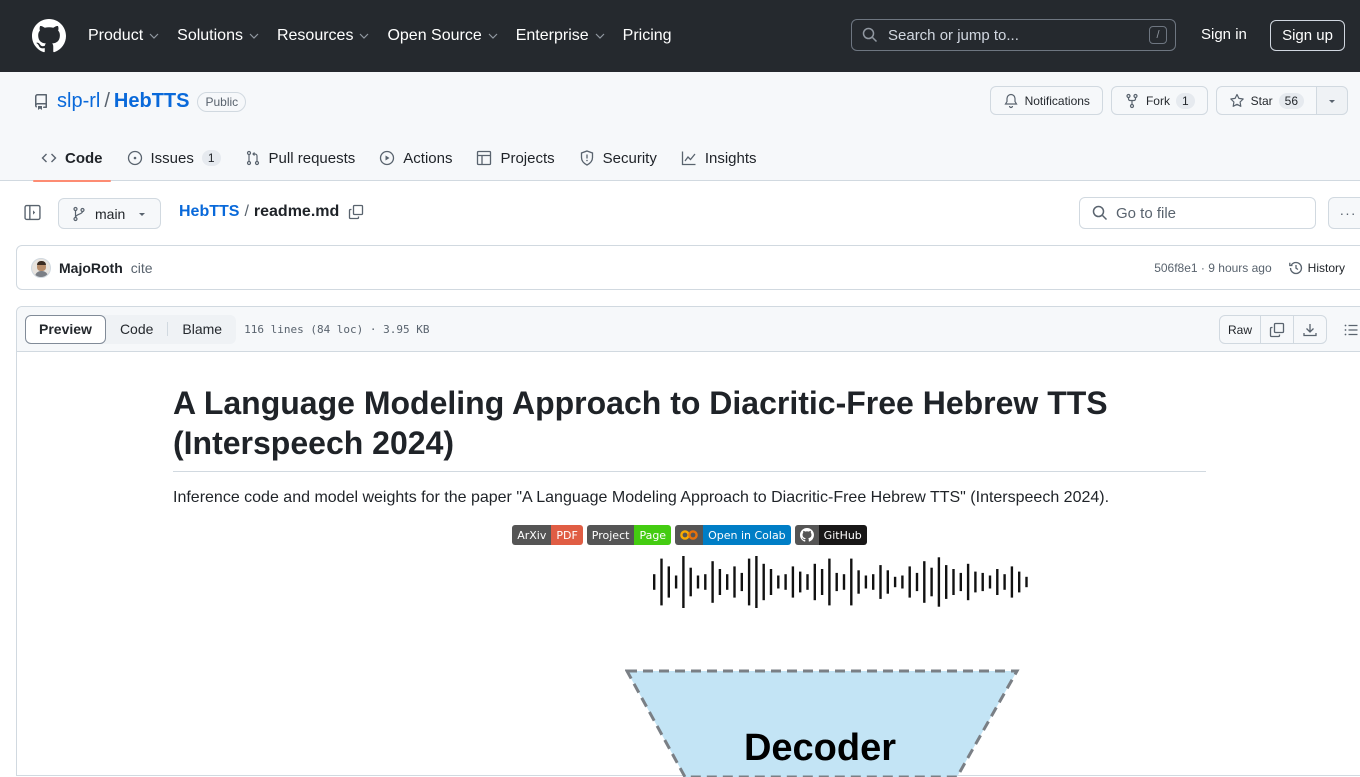  I want to click on notifications-button: Notifications, so click(1046, 100).